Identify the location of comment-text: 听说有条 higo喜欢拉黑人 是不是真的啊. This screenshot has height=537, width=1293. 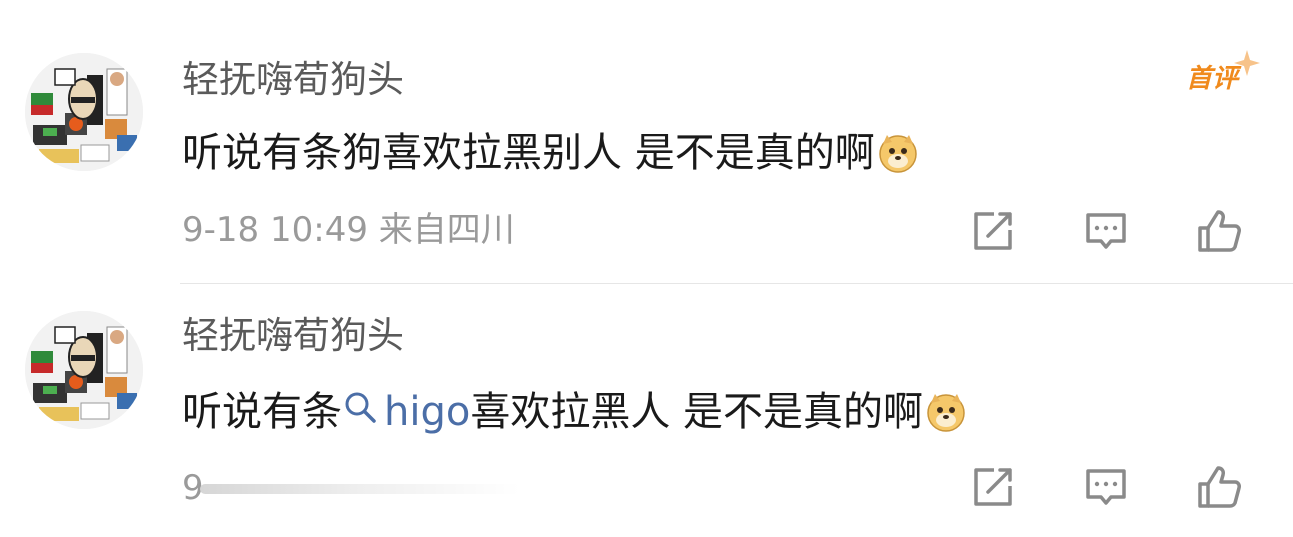
(574, 411).